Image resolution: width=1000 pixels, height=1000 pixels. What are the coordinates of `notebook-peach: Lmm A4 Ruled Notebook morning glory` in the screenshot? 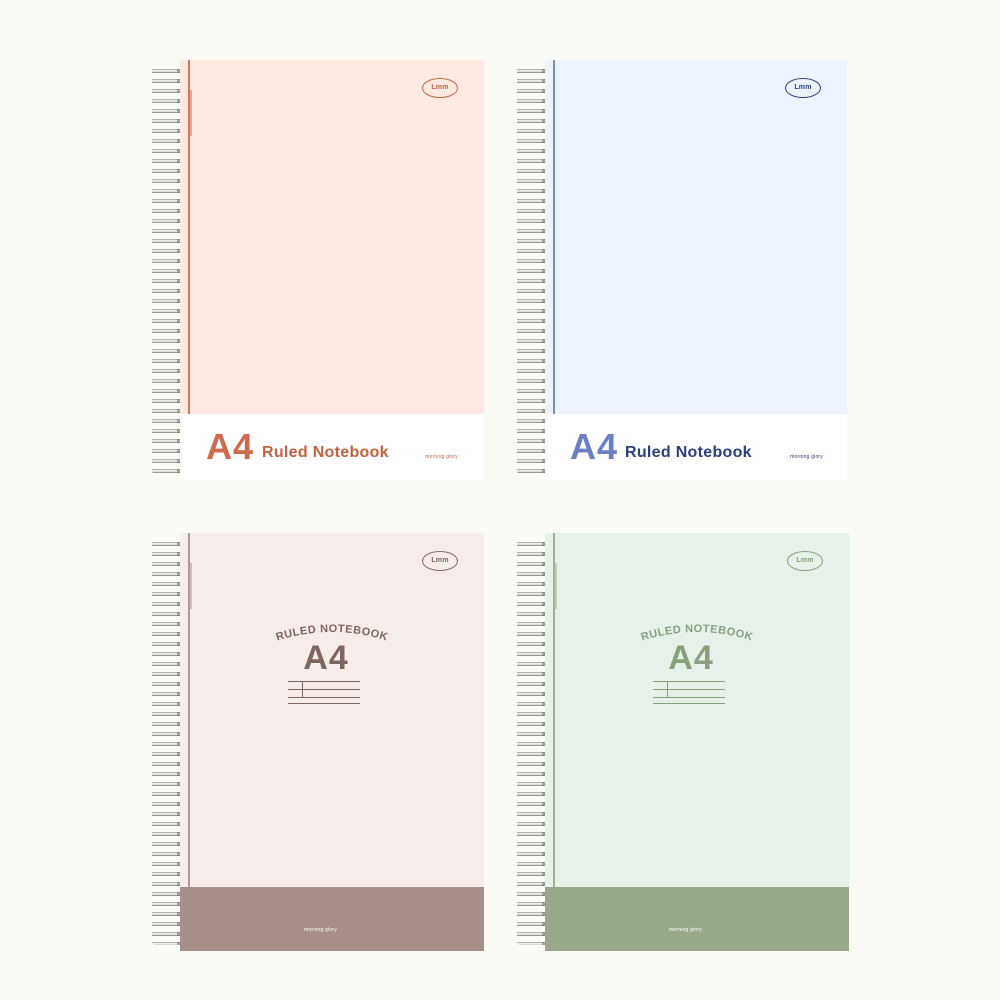 It's located at (318, 270).